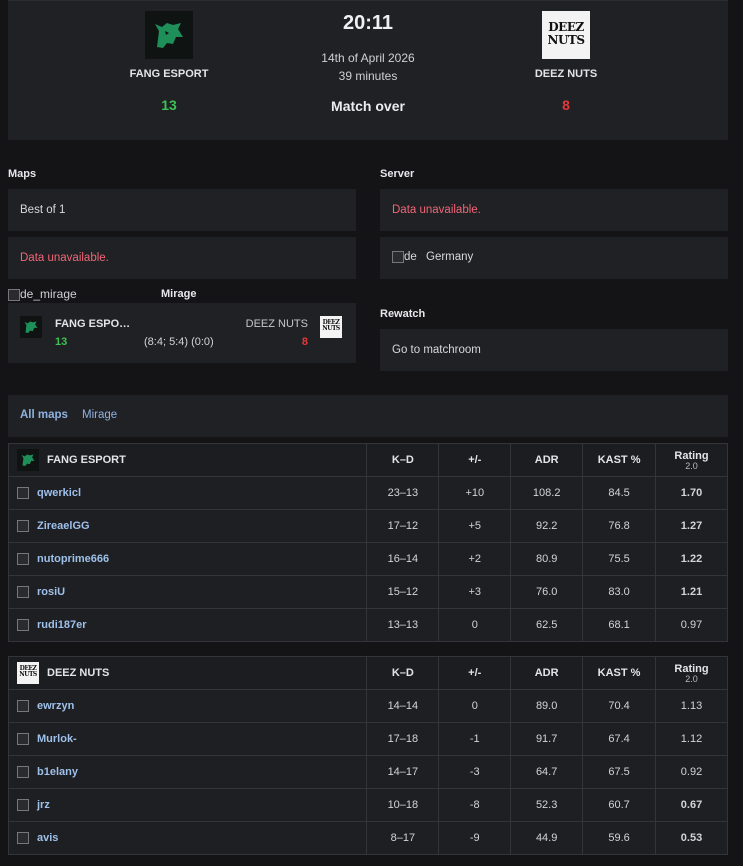 Image resolution: width=743 pixels, height=866 pixels. What do you see at coordinates (691, 772) in the screenshot?
I see `rating-cell: 0.92` at bounding box center [691, 772].